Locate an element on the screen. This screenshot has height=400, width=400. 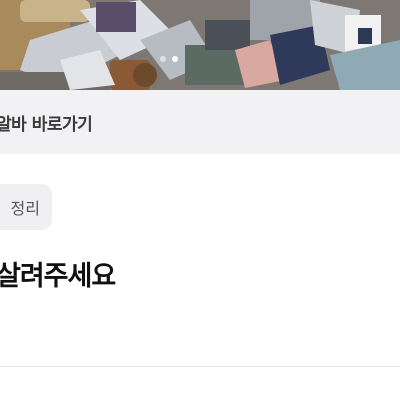
post-title: 살려주세요 is located at coordinates (58, 276).